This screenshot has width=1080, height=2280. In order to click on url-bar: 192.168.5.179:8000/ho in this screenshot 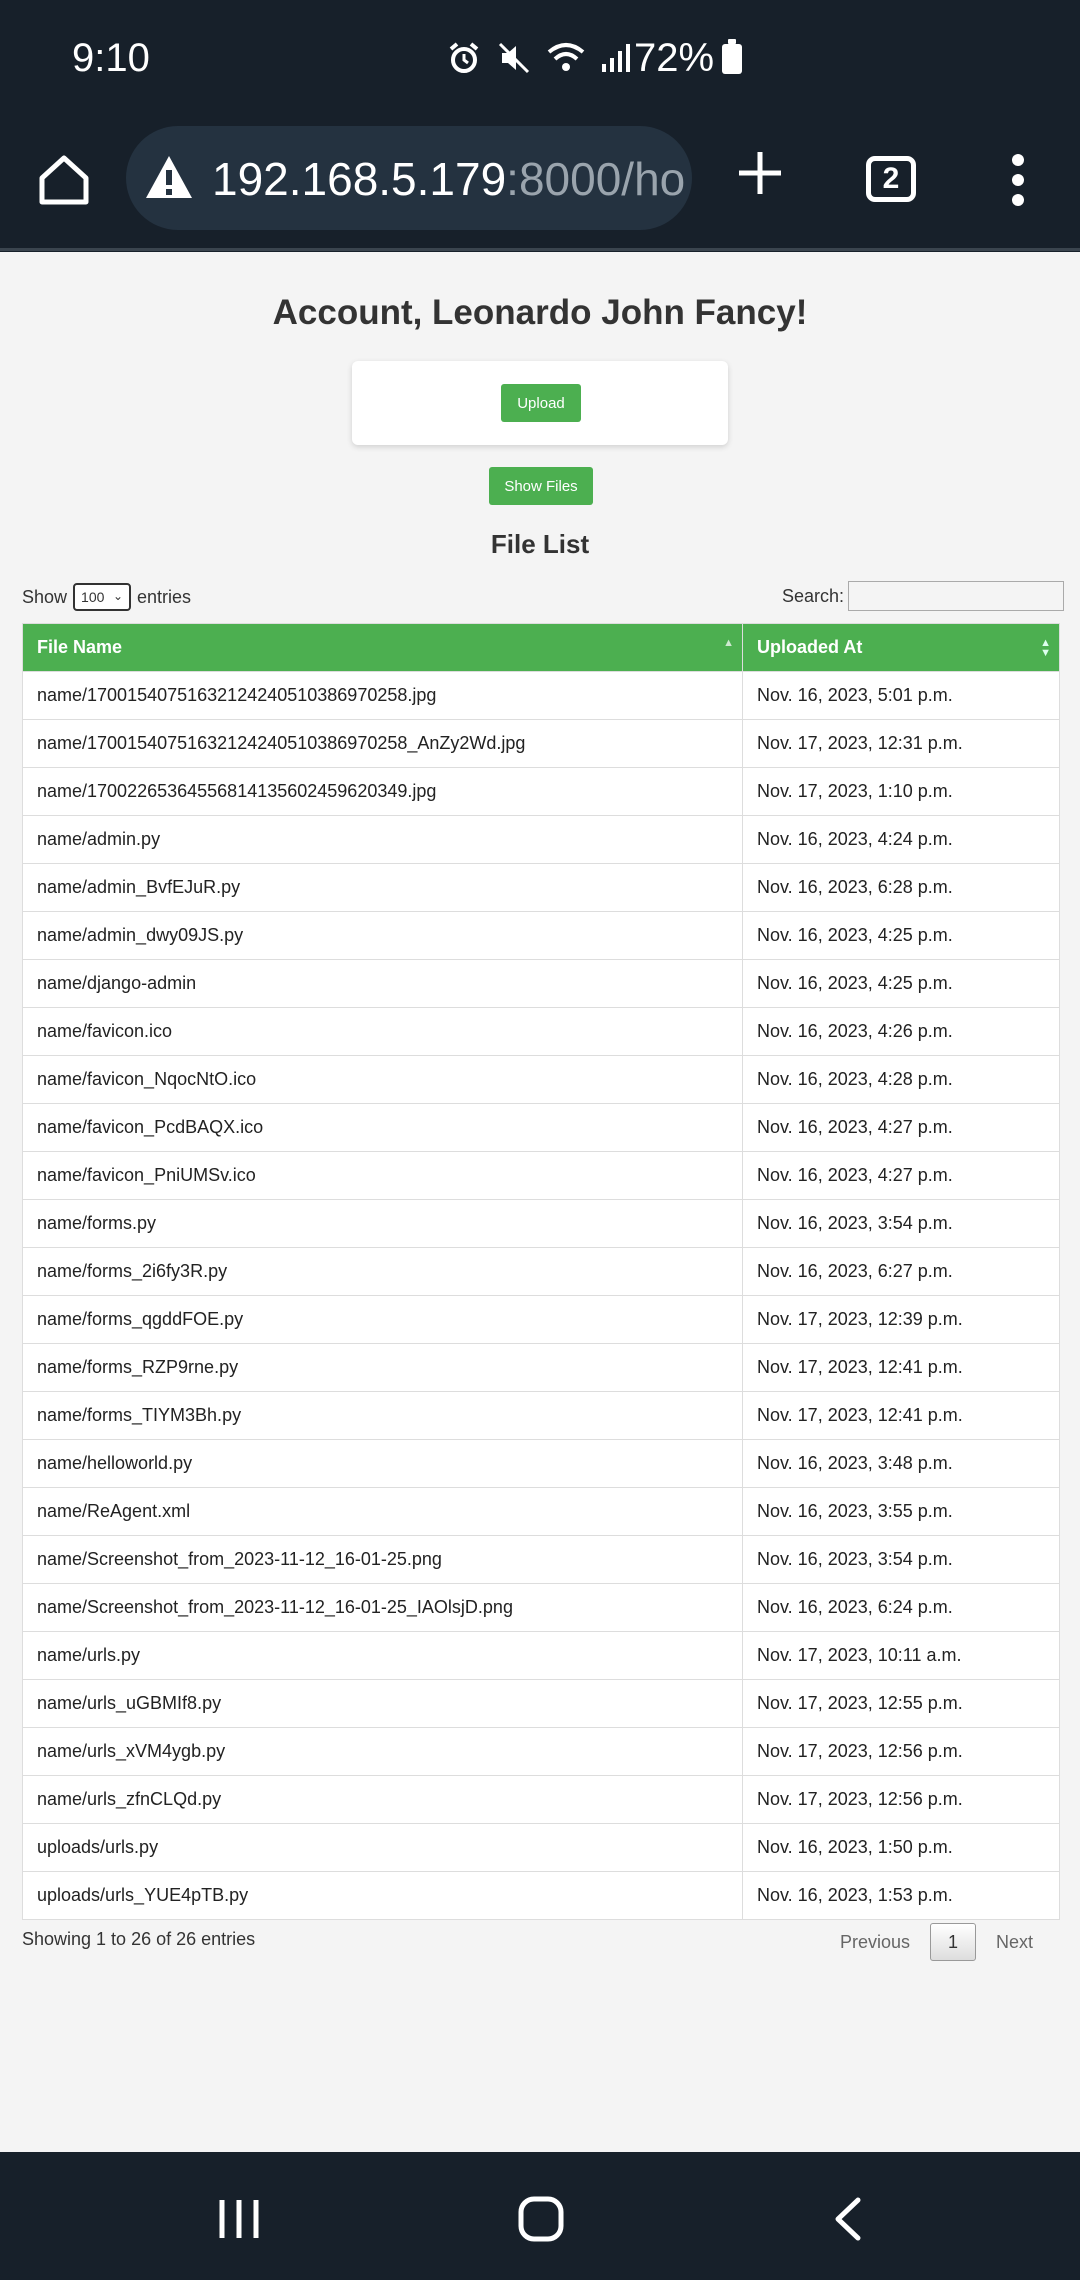, I will do `click(409, 178)`.